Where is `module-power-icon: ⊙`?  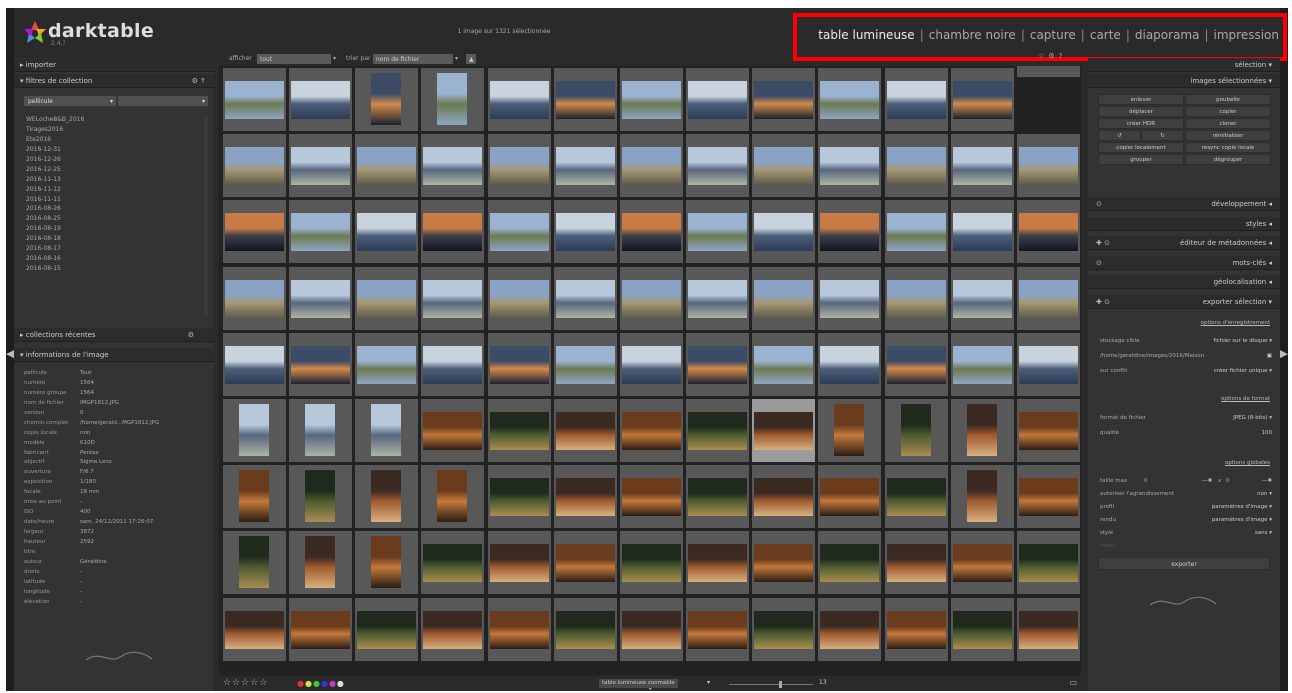 module-power-icon: ⊙ is located at coordinates (1099, 263).